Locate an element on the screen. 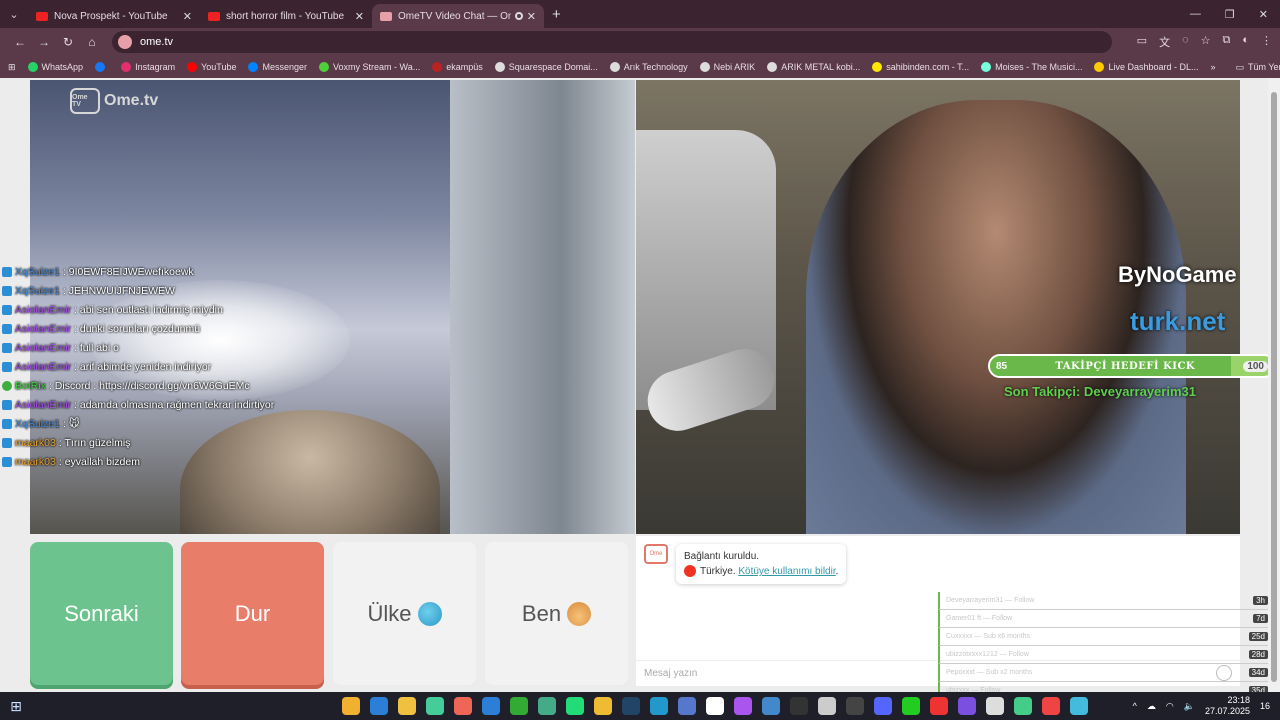 This screenshot has width=1280, height=720. address-bar: ome.tv is located at coordinates (612, 42).